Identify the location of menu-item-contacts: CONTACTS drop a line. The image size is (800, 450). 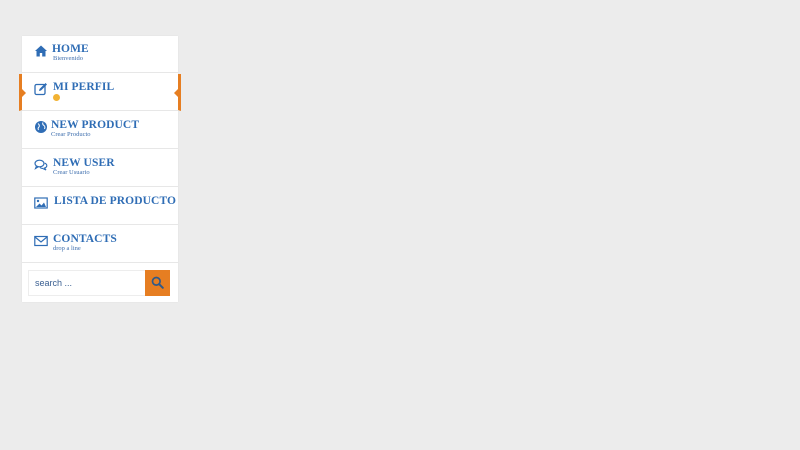
(100, 244).